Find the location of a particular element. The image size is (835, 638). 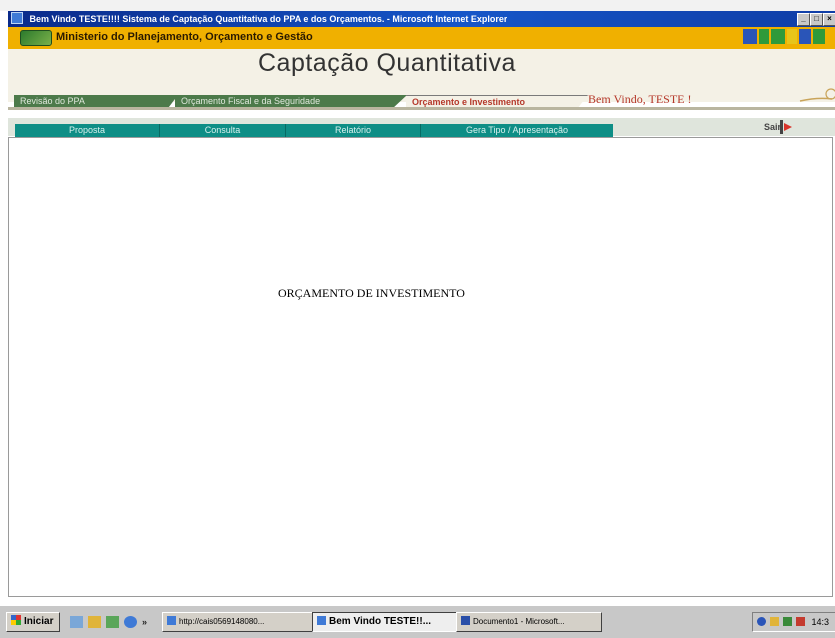

desktop-icon is located at coordinates (76, 622).